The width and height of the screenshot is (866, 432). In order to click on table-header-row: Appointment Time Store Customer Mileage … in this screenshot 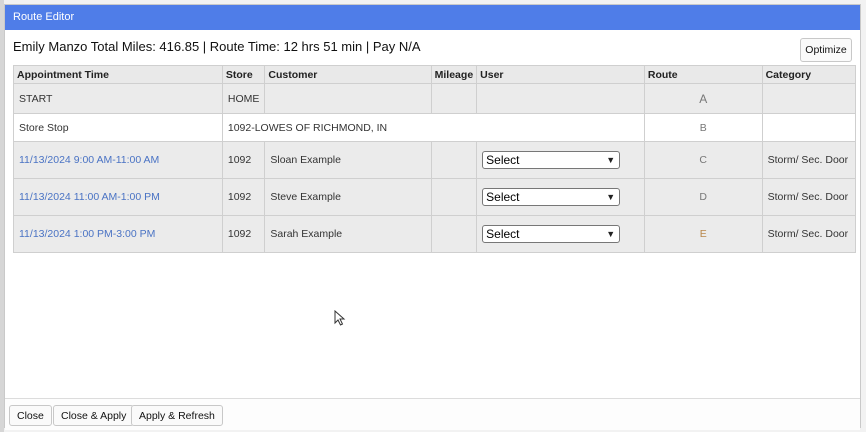, I will do `click(435, 74)`.